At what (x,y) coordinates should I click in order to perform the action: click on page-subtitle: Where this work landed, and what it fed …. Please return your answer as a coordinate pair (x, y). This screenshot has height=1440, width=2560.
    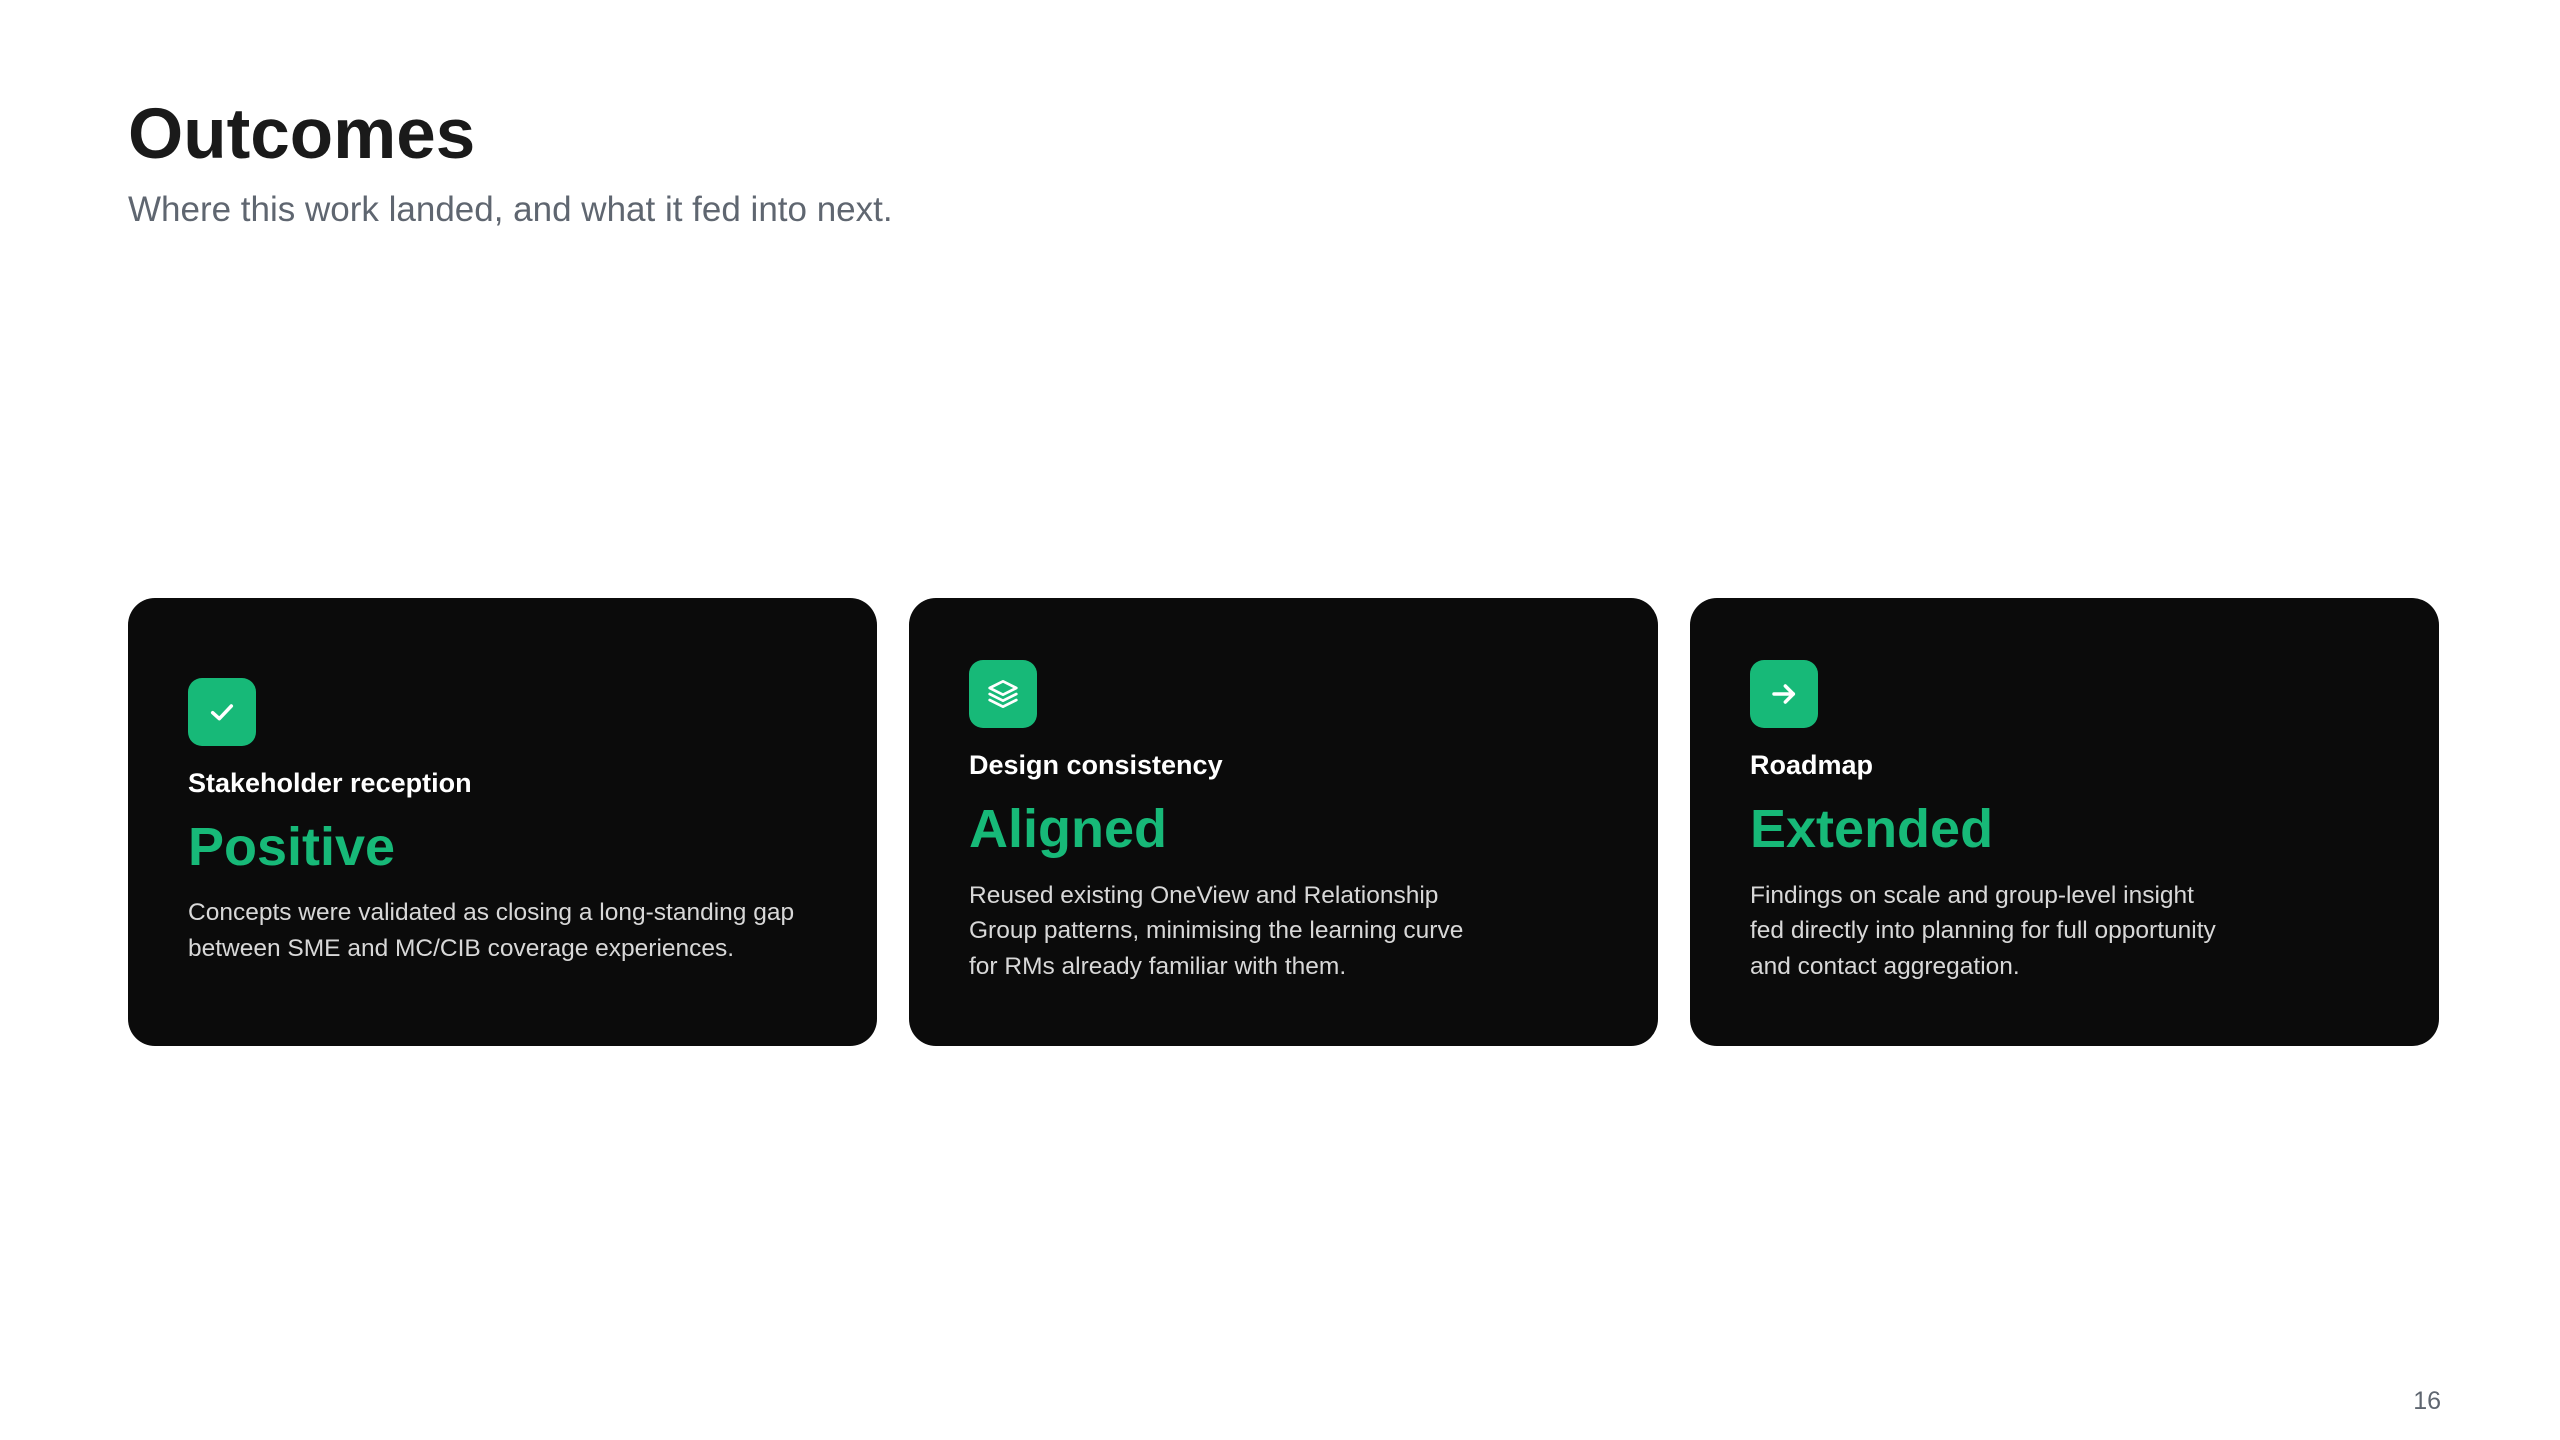
    Looking at the image, I should click on (510, 210).